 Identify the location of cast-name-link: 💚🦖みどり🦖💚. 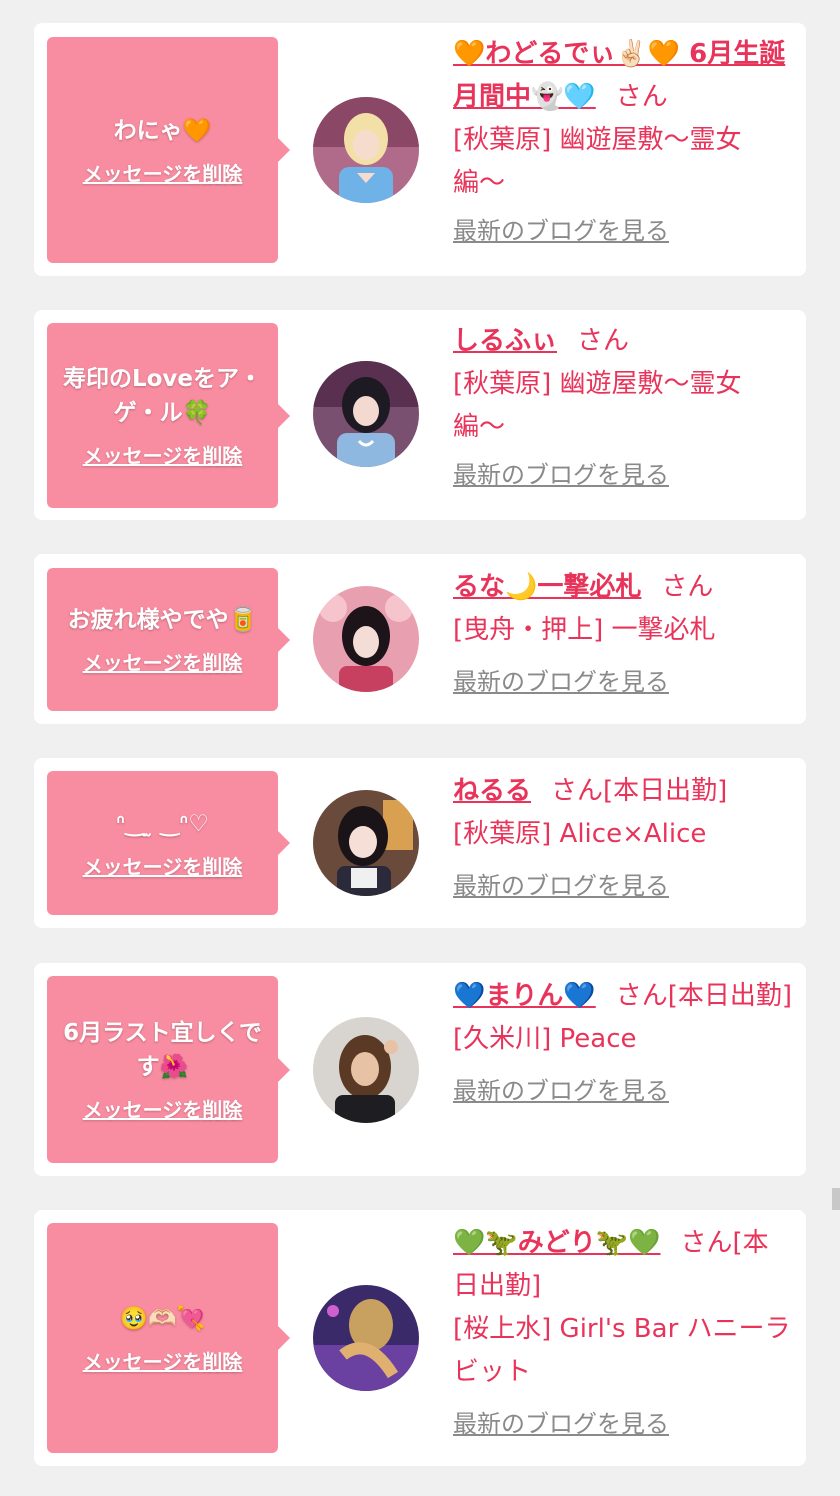
(557, 1243).